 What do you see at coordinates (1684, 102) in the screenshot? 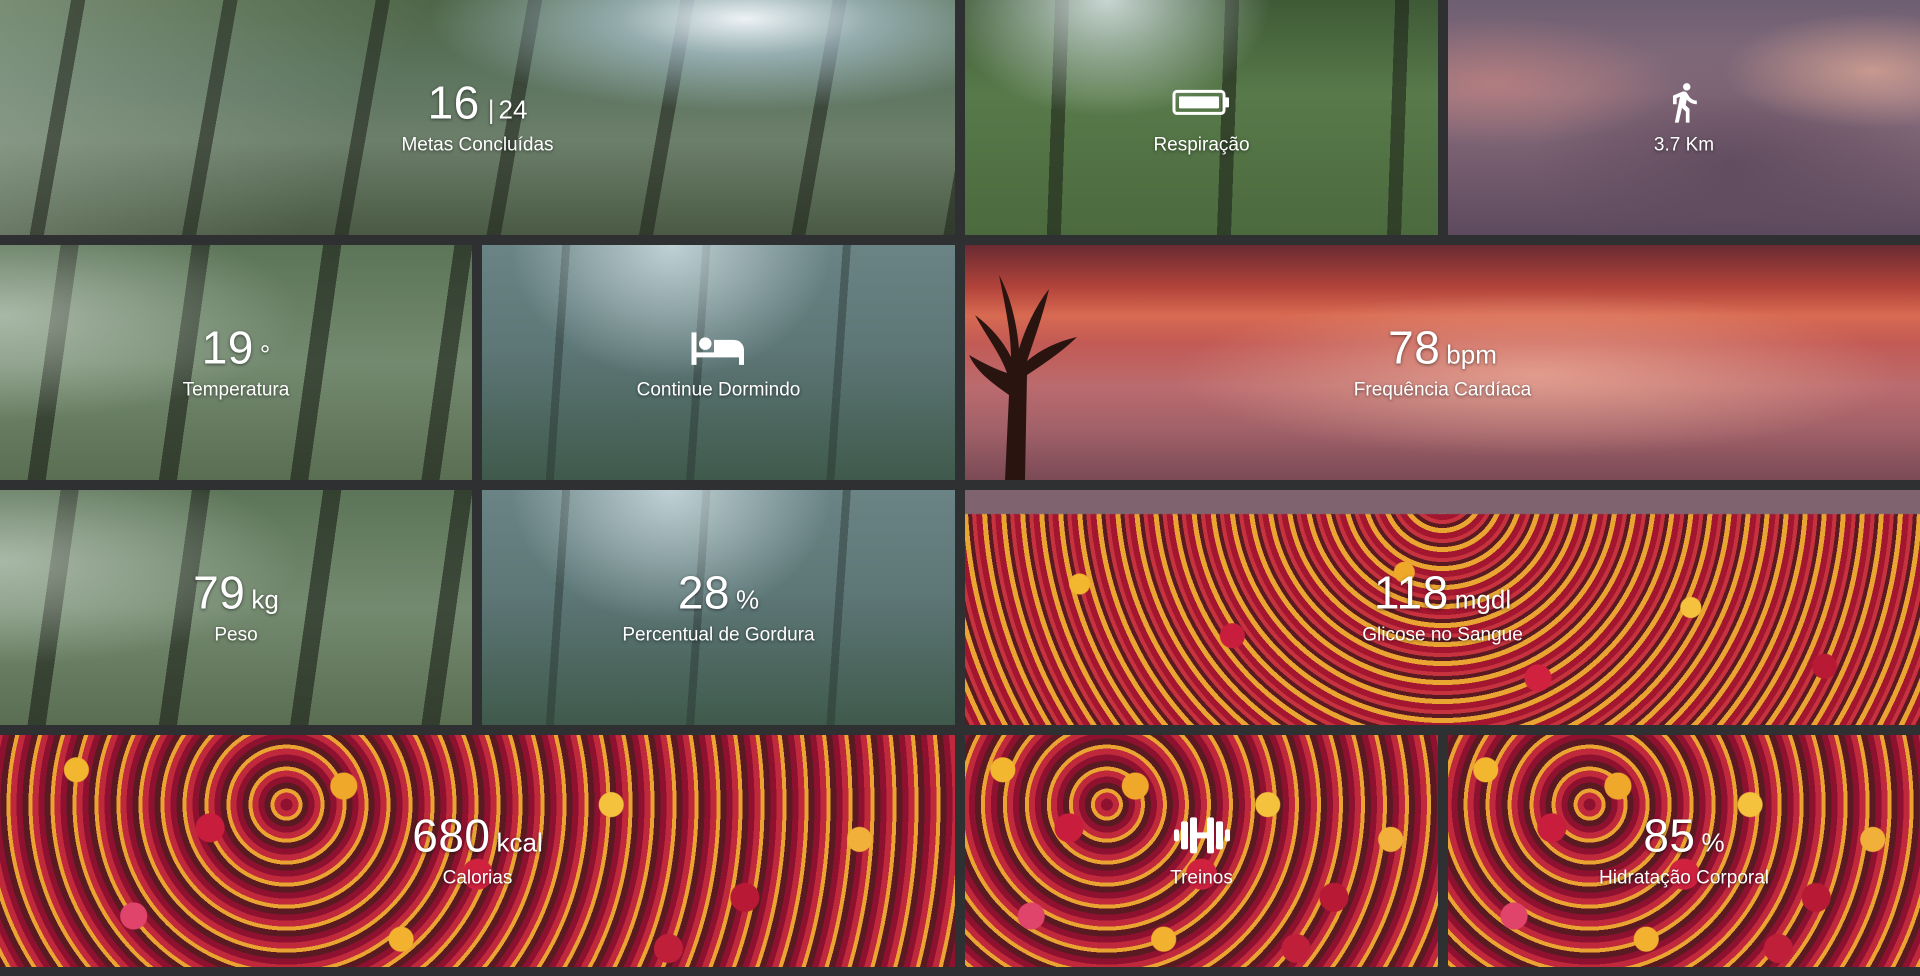
I see `running-icon` at bounding box center [1684, 102].